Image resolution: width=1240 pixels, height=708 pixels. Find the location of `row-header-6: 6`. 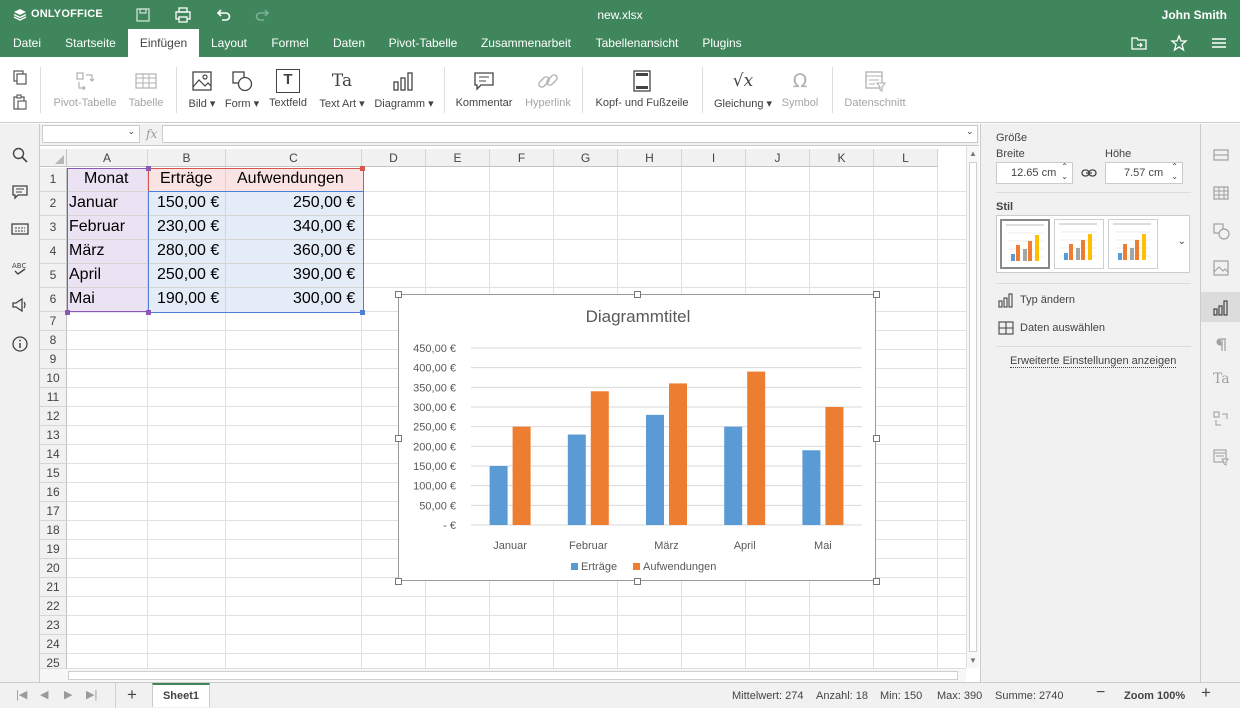

row-header-6: 6 is located at coordinates (53, 300).